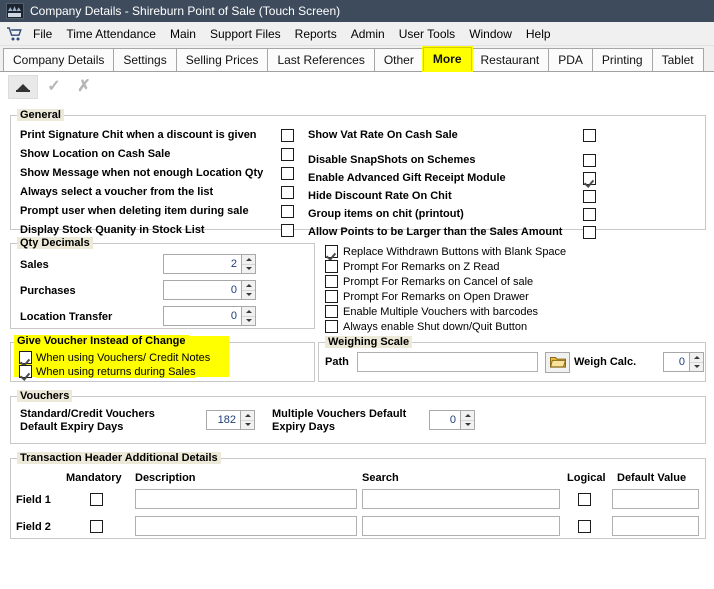 Image resolution: width=714 pixels, height=589 pixels. Describe the element at coordinates (696, 358) in the screenshot. I see `weigh-calc-up-icon` at that location.